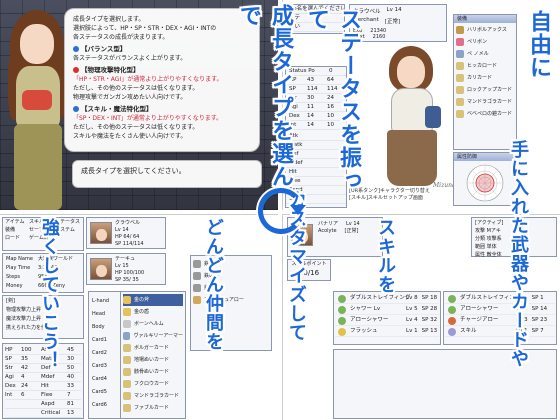 This screenshot has height=420, width=560. Describe the element at coordinates (153, 300) in the screenshot. I see `item-row: 金の斧` at that location.